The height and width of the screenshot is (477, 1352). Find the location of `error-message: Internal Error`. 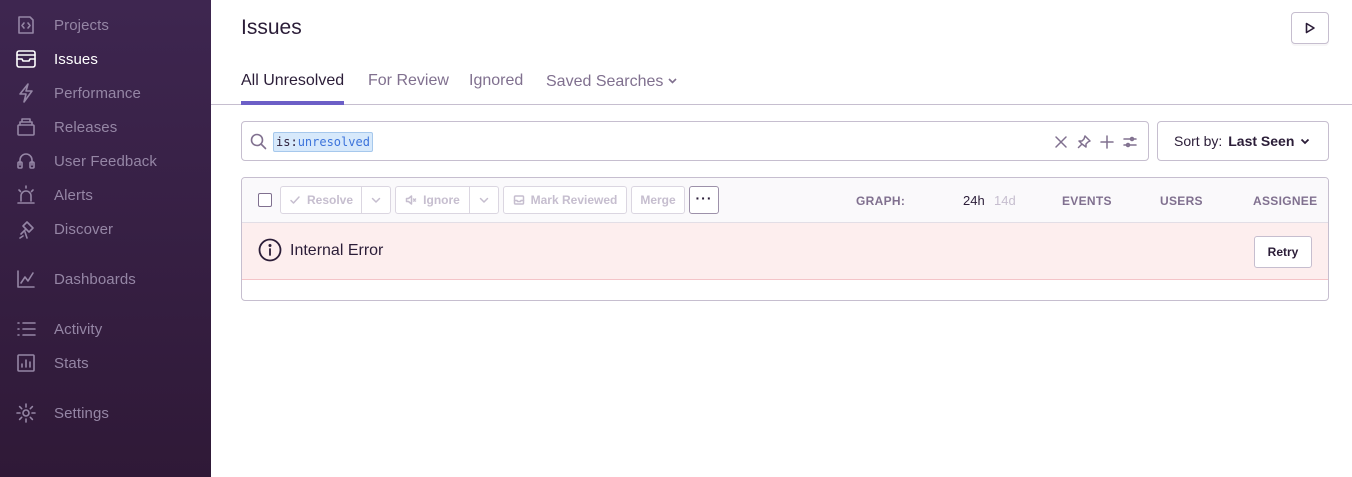

error-message: Internal Error is located at coordinates (337, 250).